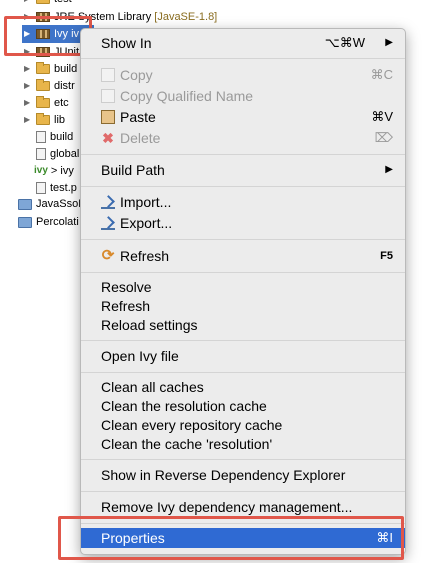  What do you see at coordinates (243, 425) in the screenshot?
I see `menu-item-clean-repository-cache: Clean every repository cache` at bounding box center [243, 425].